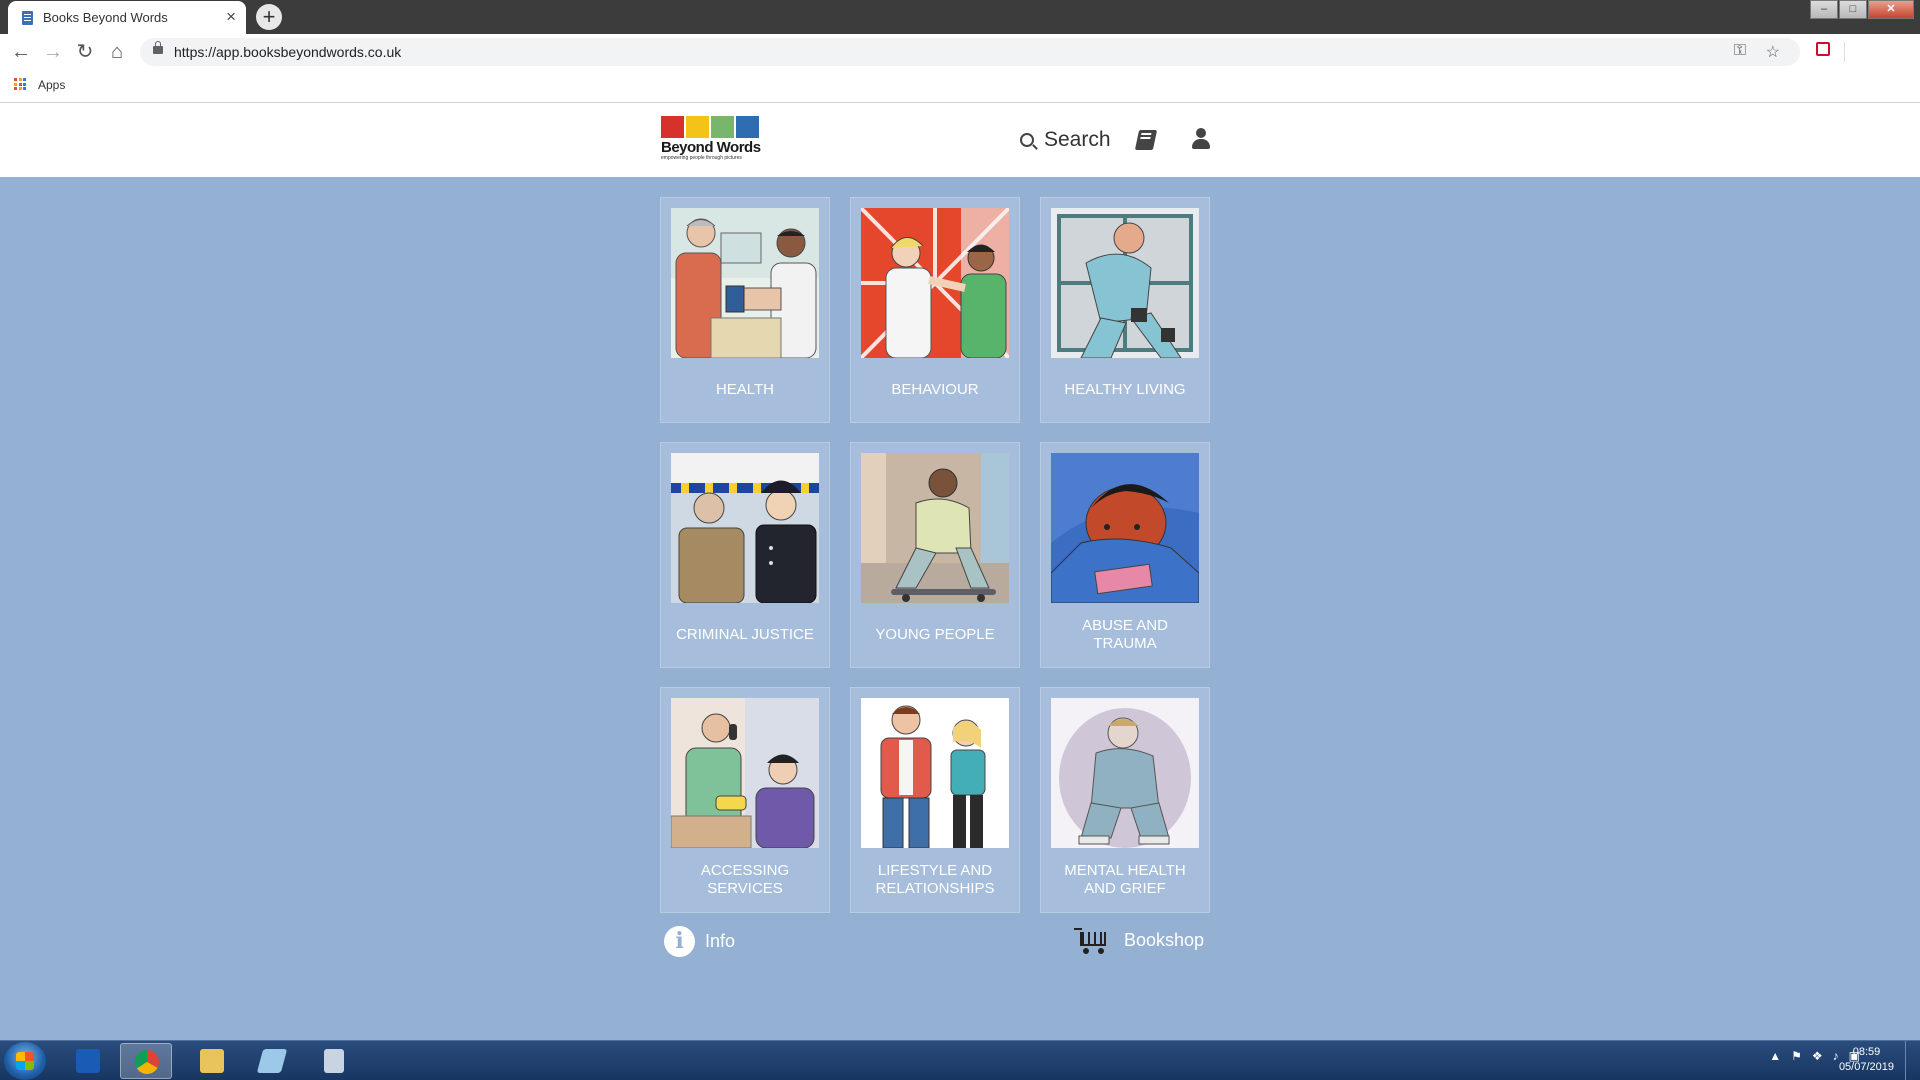 The width and height of the screenshot is (1920, 1080). Describe the element at coordinates (935, 528) in the screenshot. I see `young-people-illustration` at that location.